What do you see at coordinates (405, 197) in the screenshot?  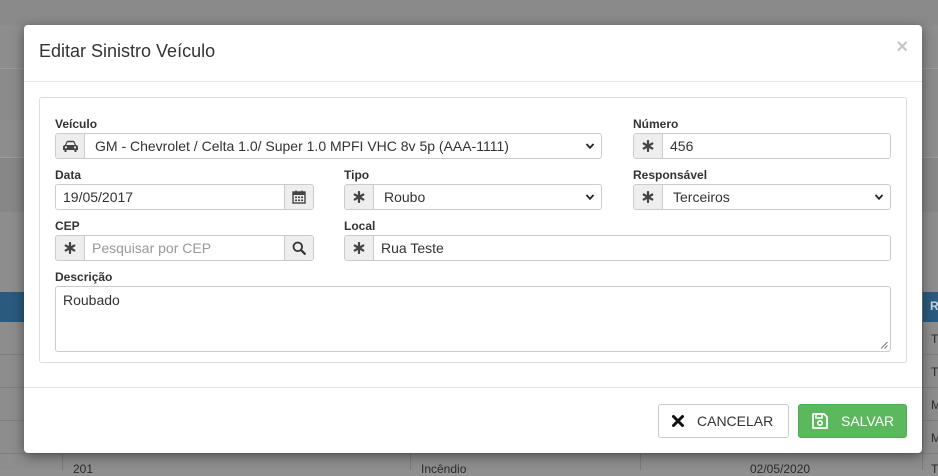 I see `tipo-value: Roubo` at bounding box center [405, 197].